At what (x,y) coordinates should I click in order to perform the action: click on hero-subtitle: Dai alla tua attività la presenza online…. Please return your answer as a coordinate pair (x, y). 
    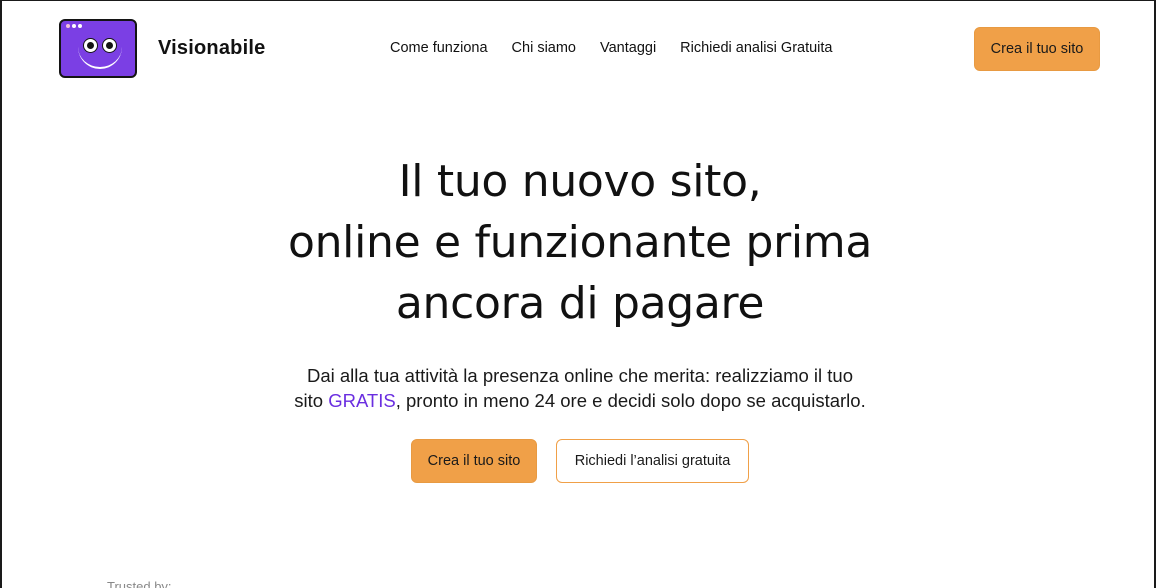
    Looking at the image, I should click on (578, 388).